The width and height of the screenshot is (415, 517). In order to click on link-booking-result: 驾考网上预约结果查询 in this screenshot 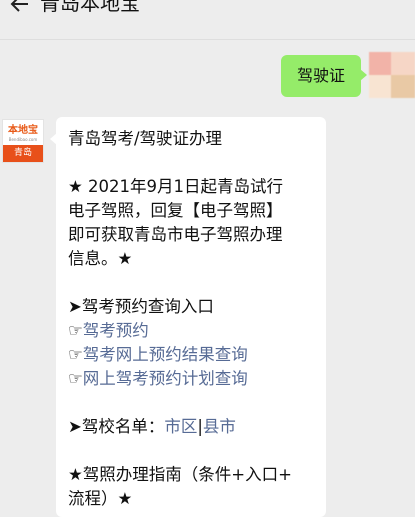, I will do `click(165, 354)`.